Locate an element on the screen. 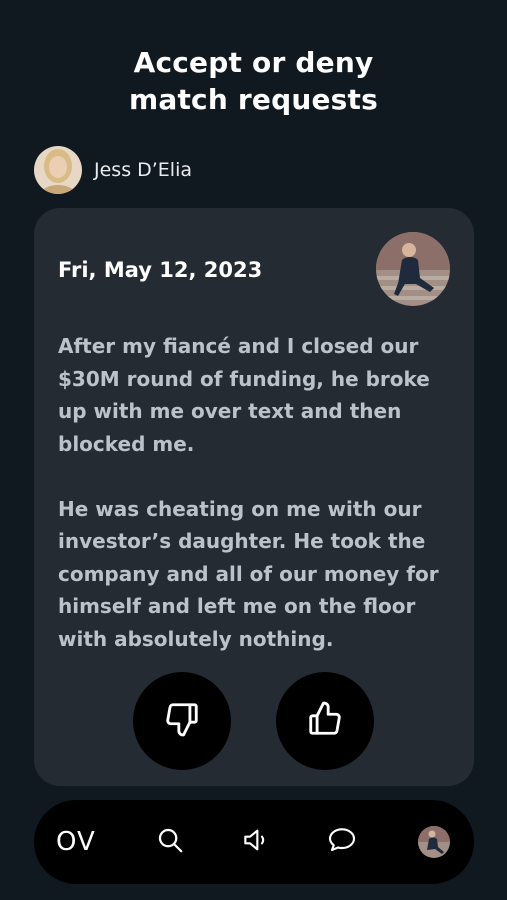  nav-audio is located at coordinates (256, 842).